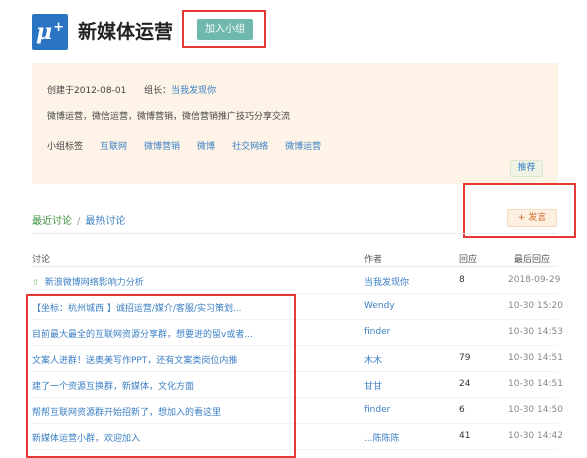  Describe the element at coordinates (206, 145) in the screenshot. I see `tag-link: 微博` at that location.